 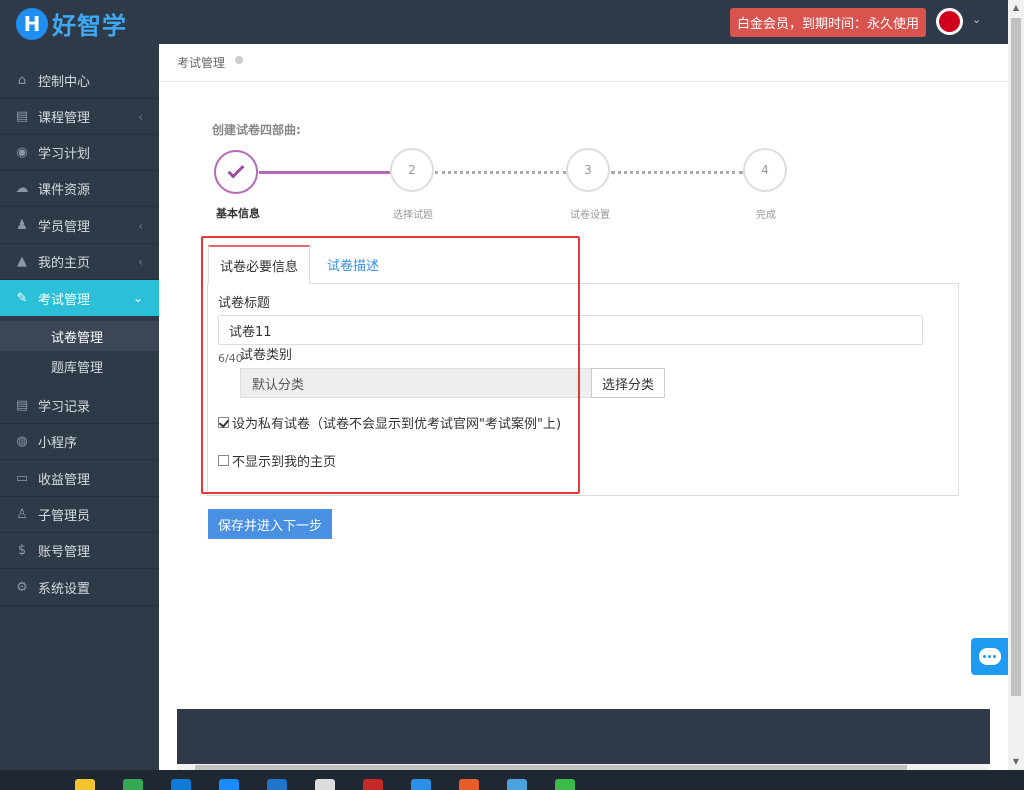 I want to click on browser-icon, so click(x=277, y=784).